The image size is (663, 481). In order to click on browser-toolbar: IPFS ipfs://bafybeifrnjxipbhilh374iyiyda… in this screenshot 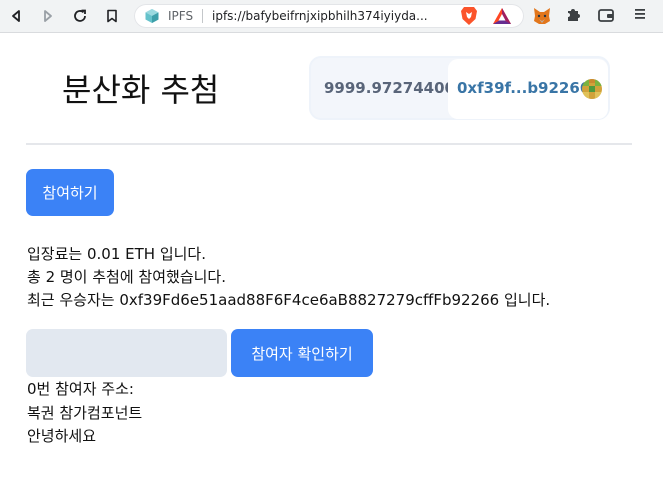, I will do `click(331, 16)`.